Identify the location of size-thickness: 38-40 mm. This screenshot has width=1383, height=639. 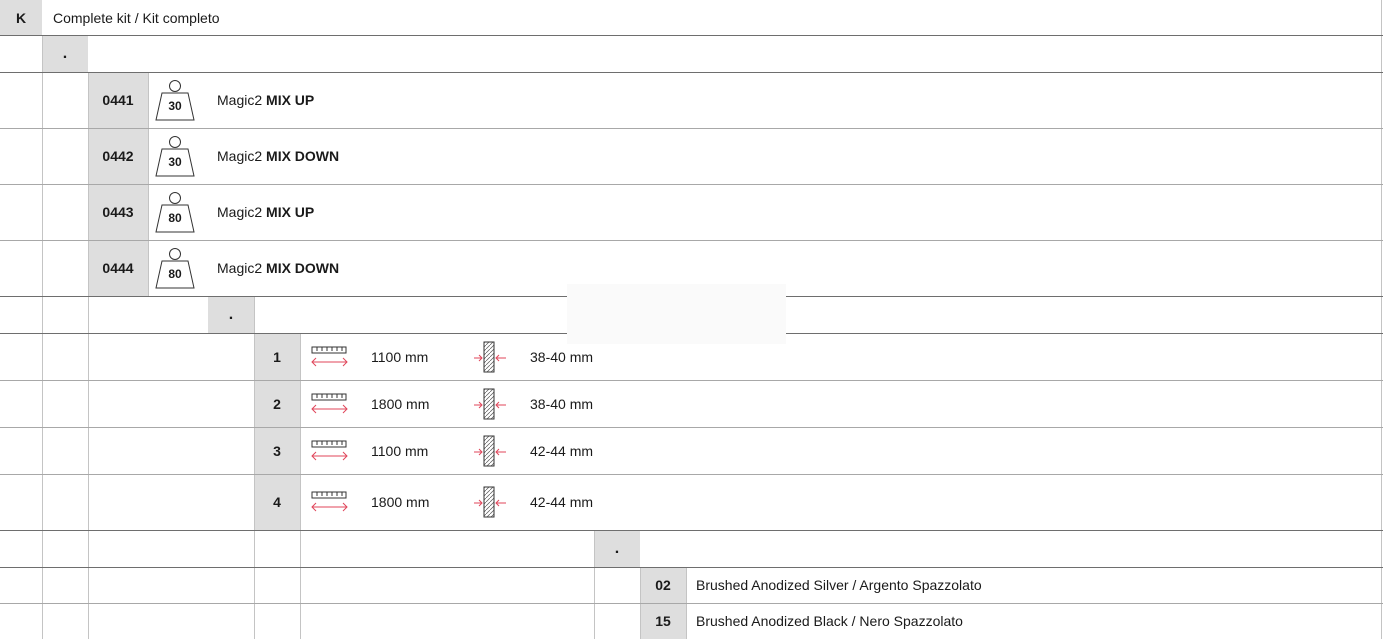
(562, 403).